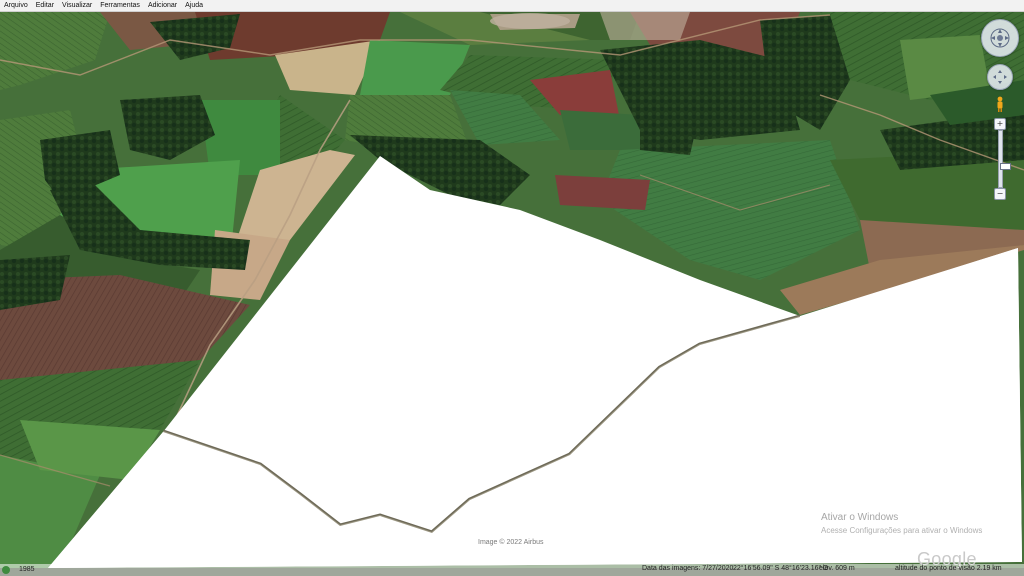 The image size is (1024, 576). I want to click on look-around-icon, so click(1000, 38).